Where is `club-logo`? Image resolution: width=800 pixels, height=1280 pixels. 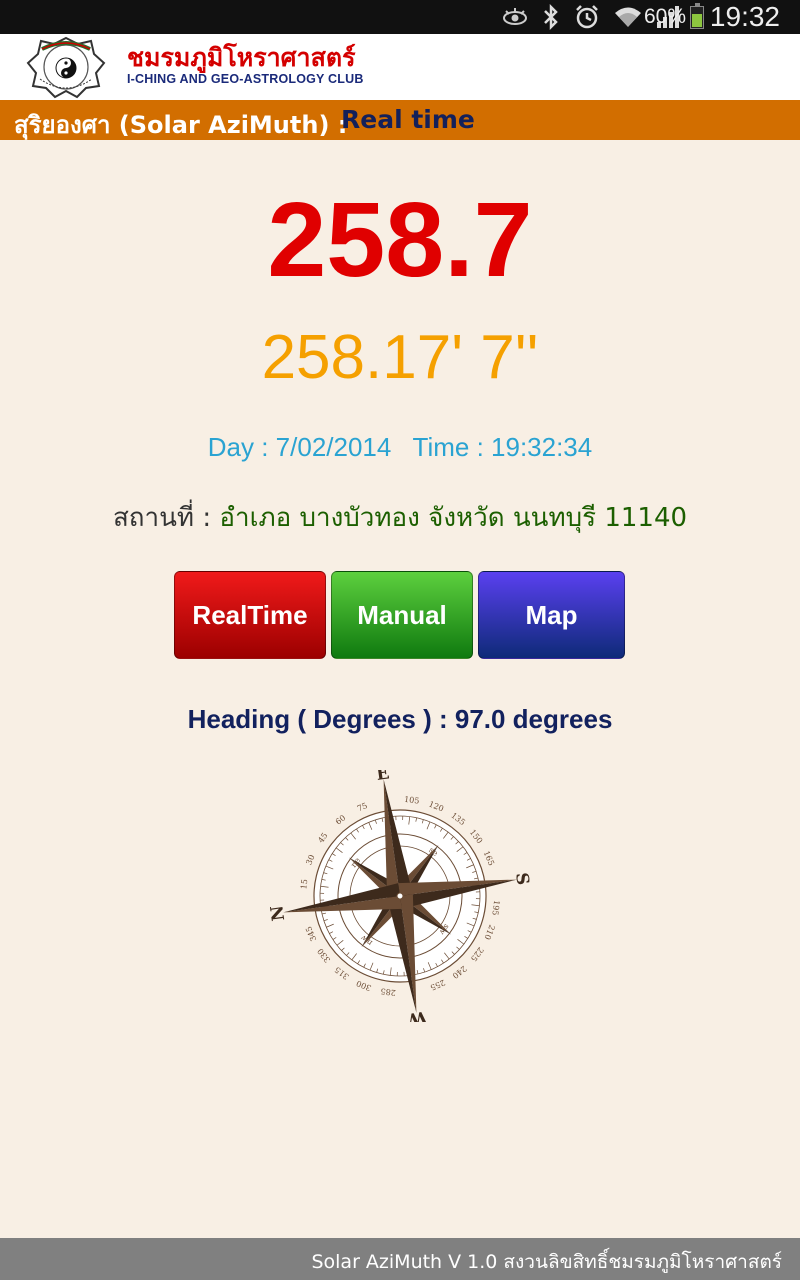 club-logo is located at coordinates (66, 67).